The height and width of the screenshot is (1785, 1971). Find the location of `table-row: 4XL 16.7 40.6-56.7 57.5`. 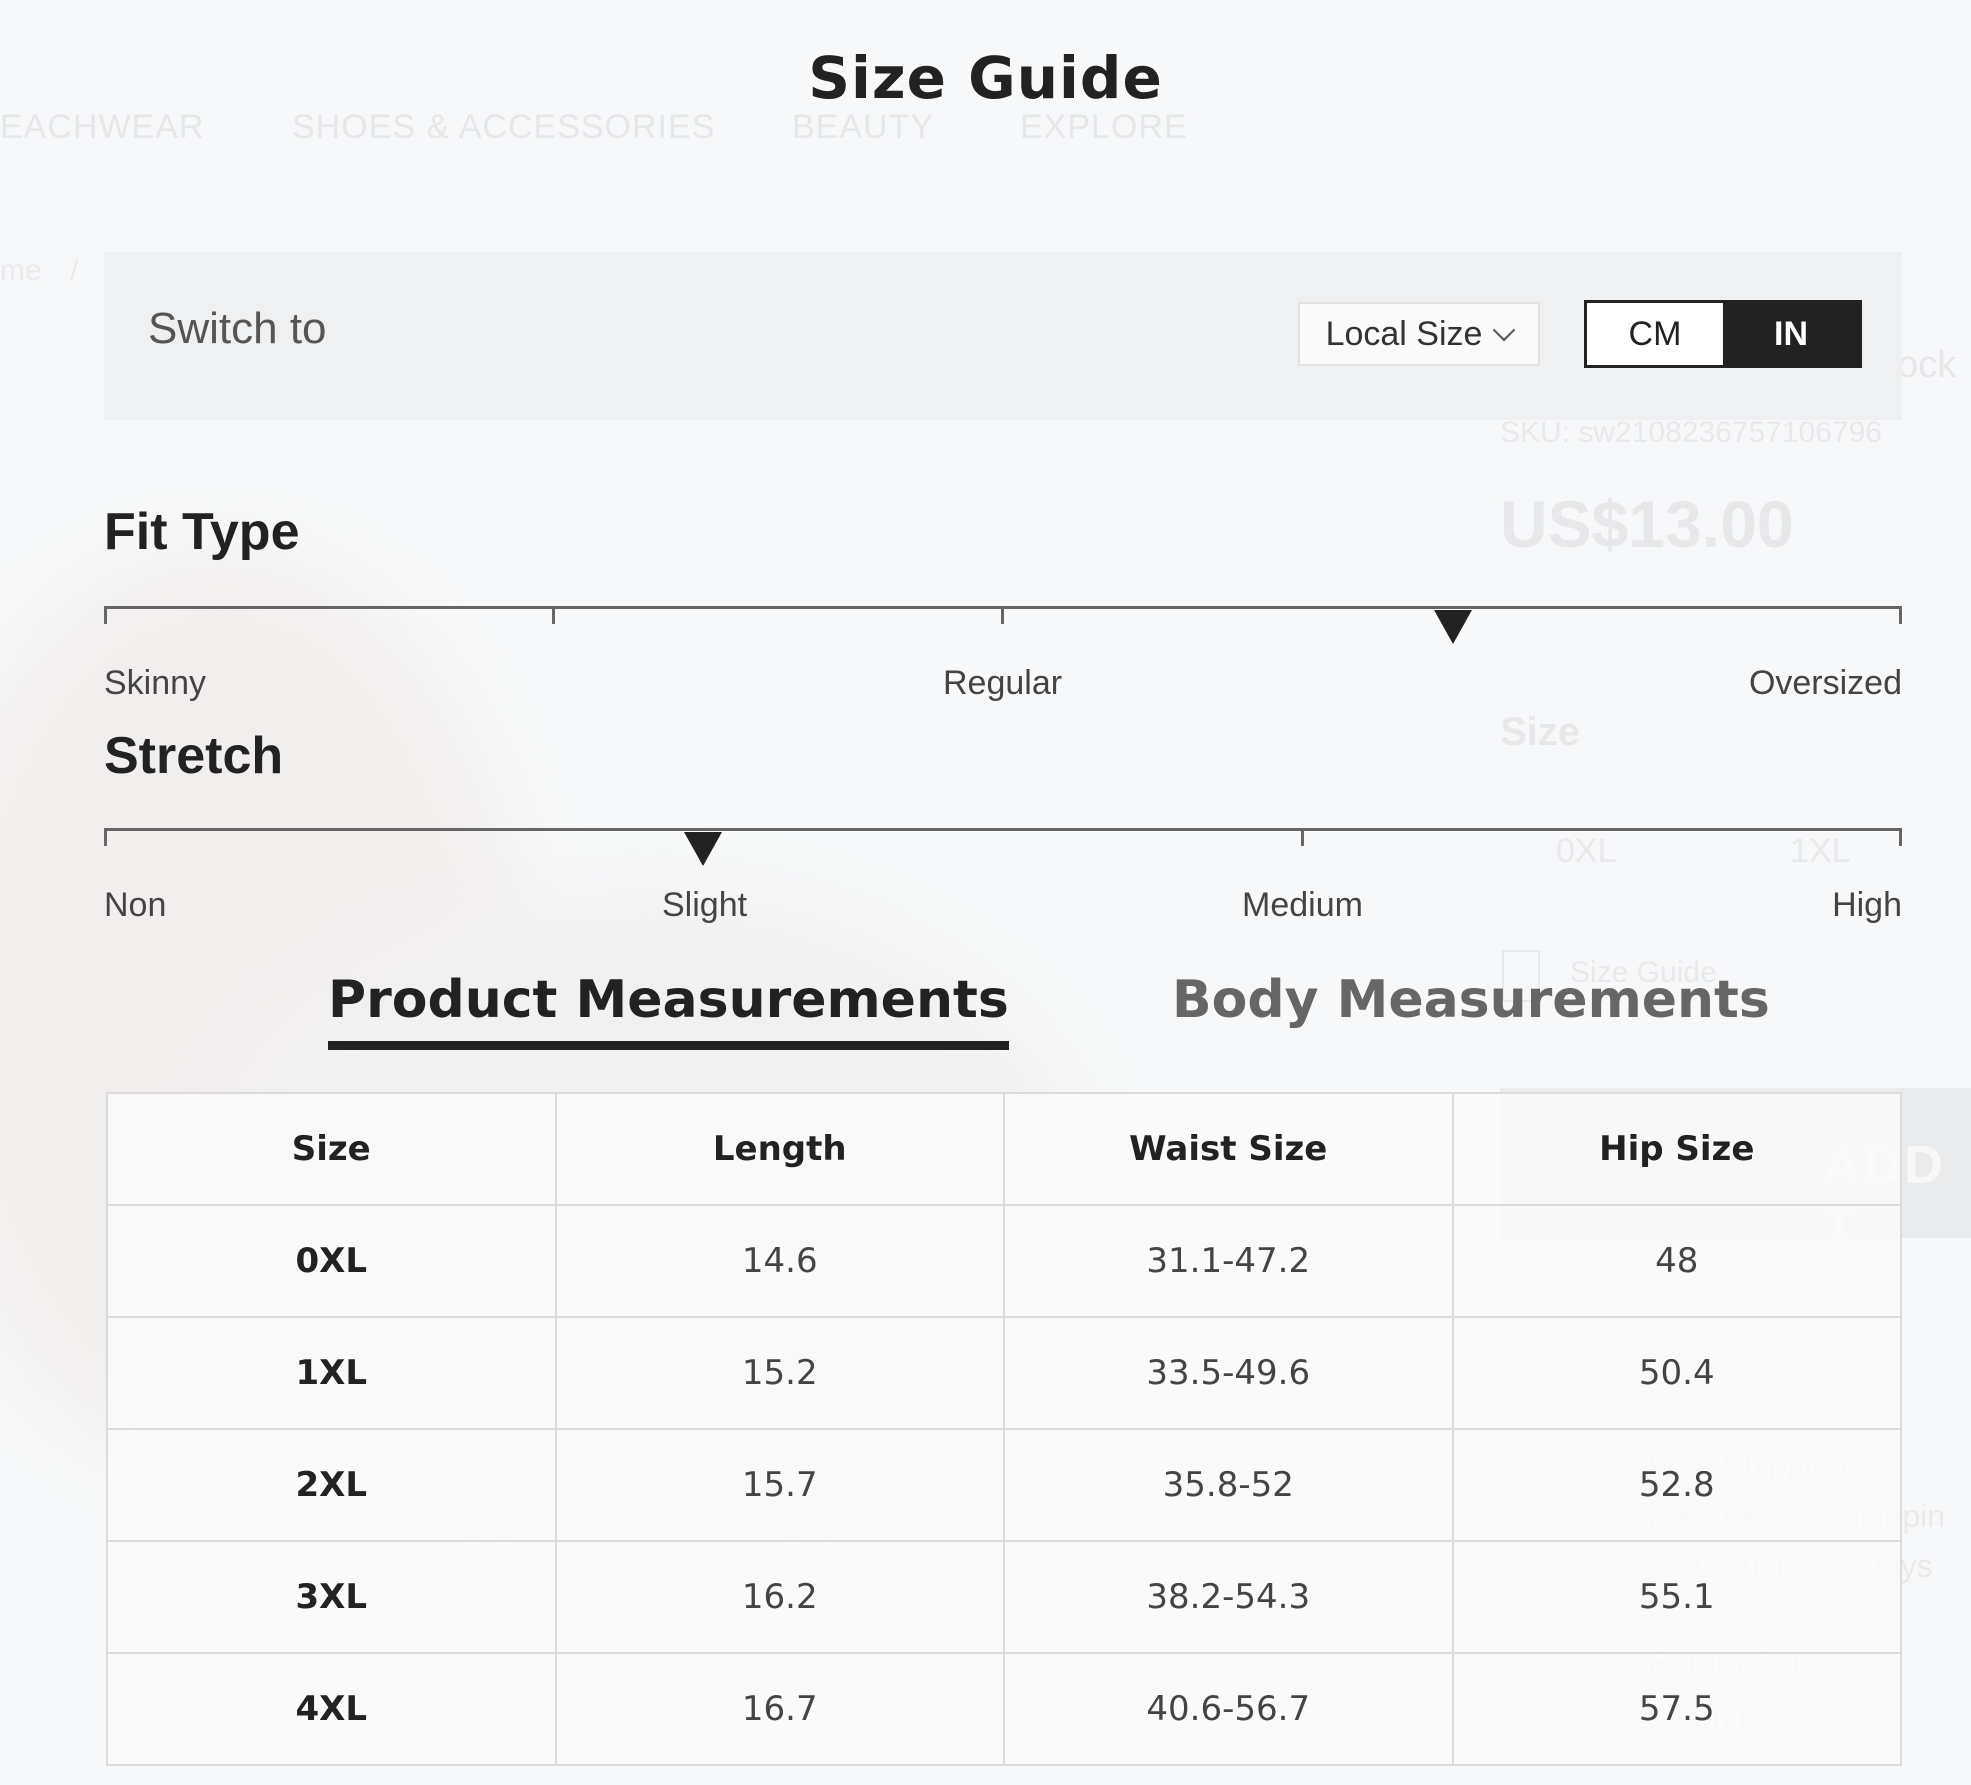

table-row: 4XL 16.7 40.6-56.7 57.5 is located at coordinates (1004, 1709).